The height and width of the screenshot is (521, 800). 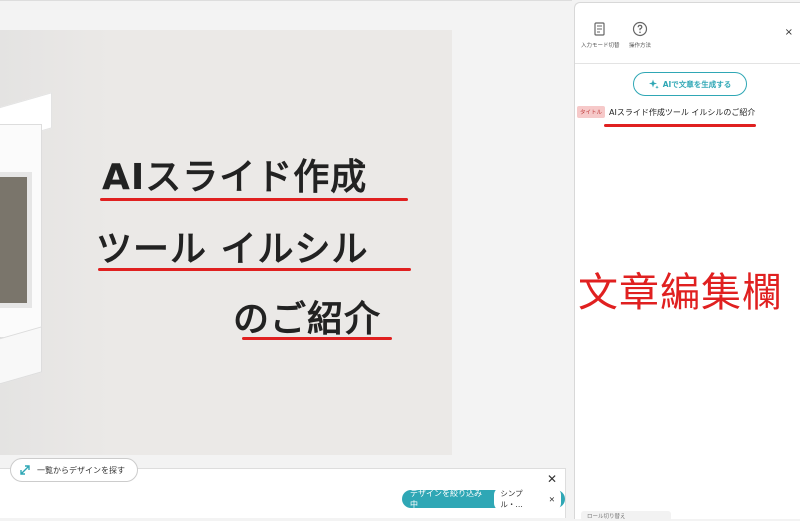 I want to click on question-icon, so click(x=640, y=29).